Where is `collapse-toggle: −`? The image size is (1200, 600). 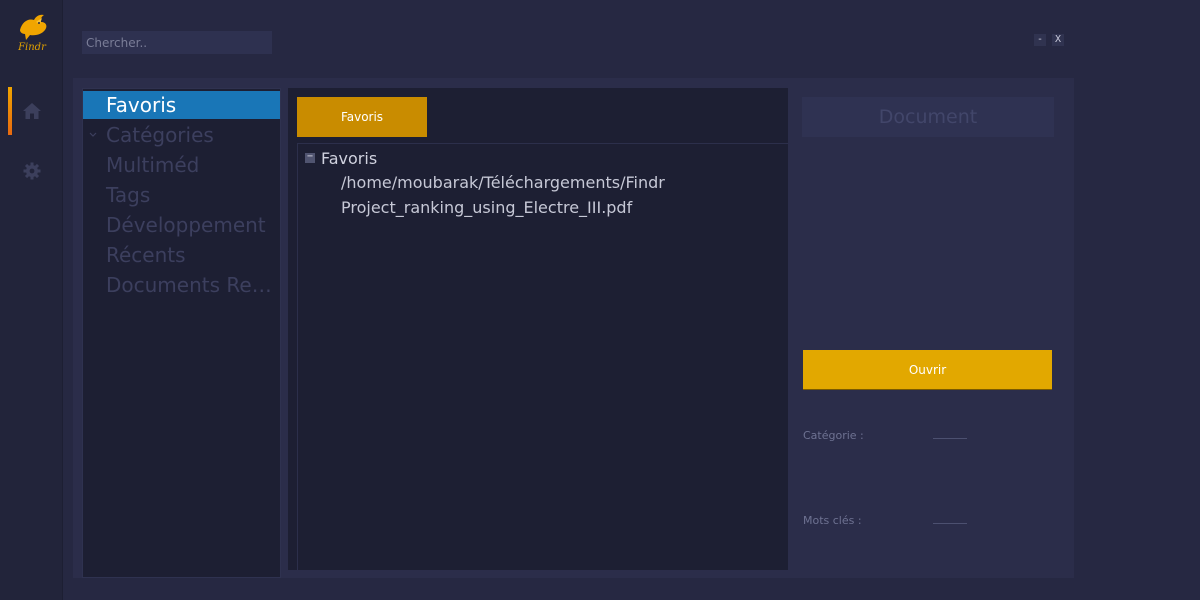
collapse-toggle: − is located at coordinates (310, 157).